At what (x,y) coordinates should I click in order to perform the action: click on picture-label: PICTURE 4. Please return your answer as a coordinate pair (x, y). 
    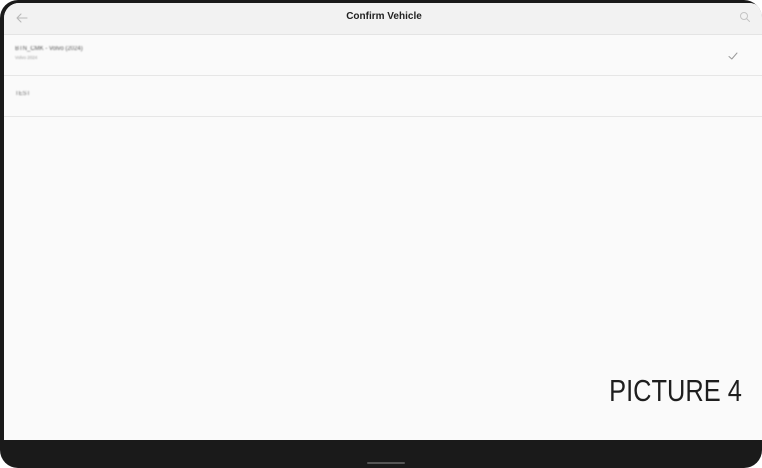
    Looking at the image, I should click on (675, 390).